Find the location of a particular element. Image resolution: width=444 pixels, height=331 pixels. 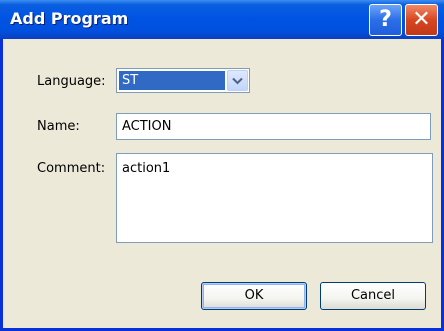

ok-button: OK is located at coordinates (254, 296).